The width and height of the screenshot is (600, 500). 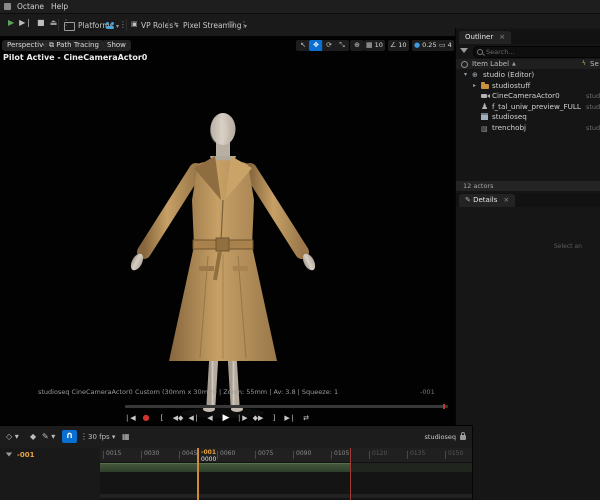 I want to click on tab-outliner: Outliner ×, so click(x=485, y=37).